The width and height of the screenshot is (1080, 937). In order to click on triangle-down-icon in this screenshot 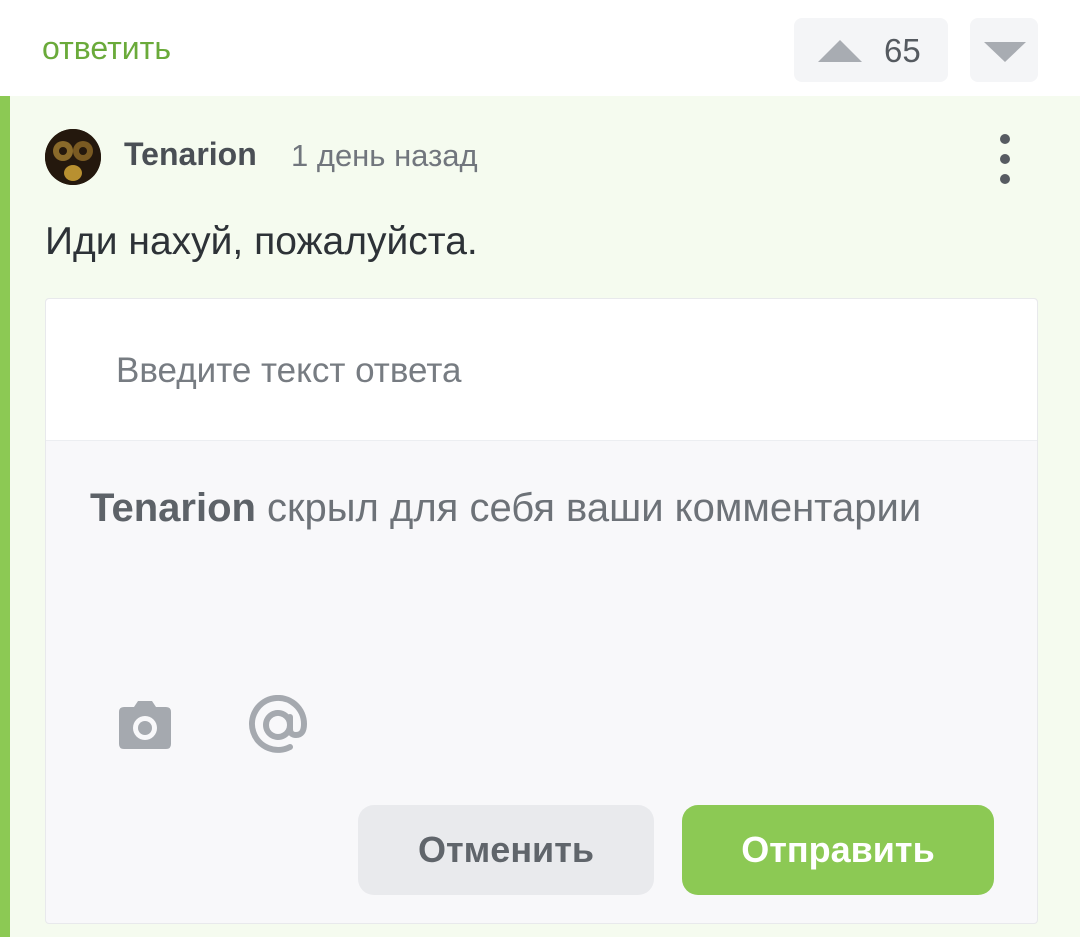, I will do `click(1005, 52)`.